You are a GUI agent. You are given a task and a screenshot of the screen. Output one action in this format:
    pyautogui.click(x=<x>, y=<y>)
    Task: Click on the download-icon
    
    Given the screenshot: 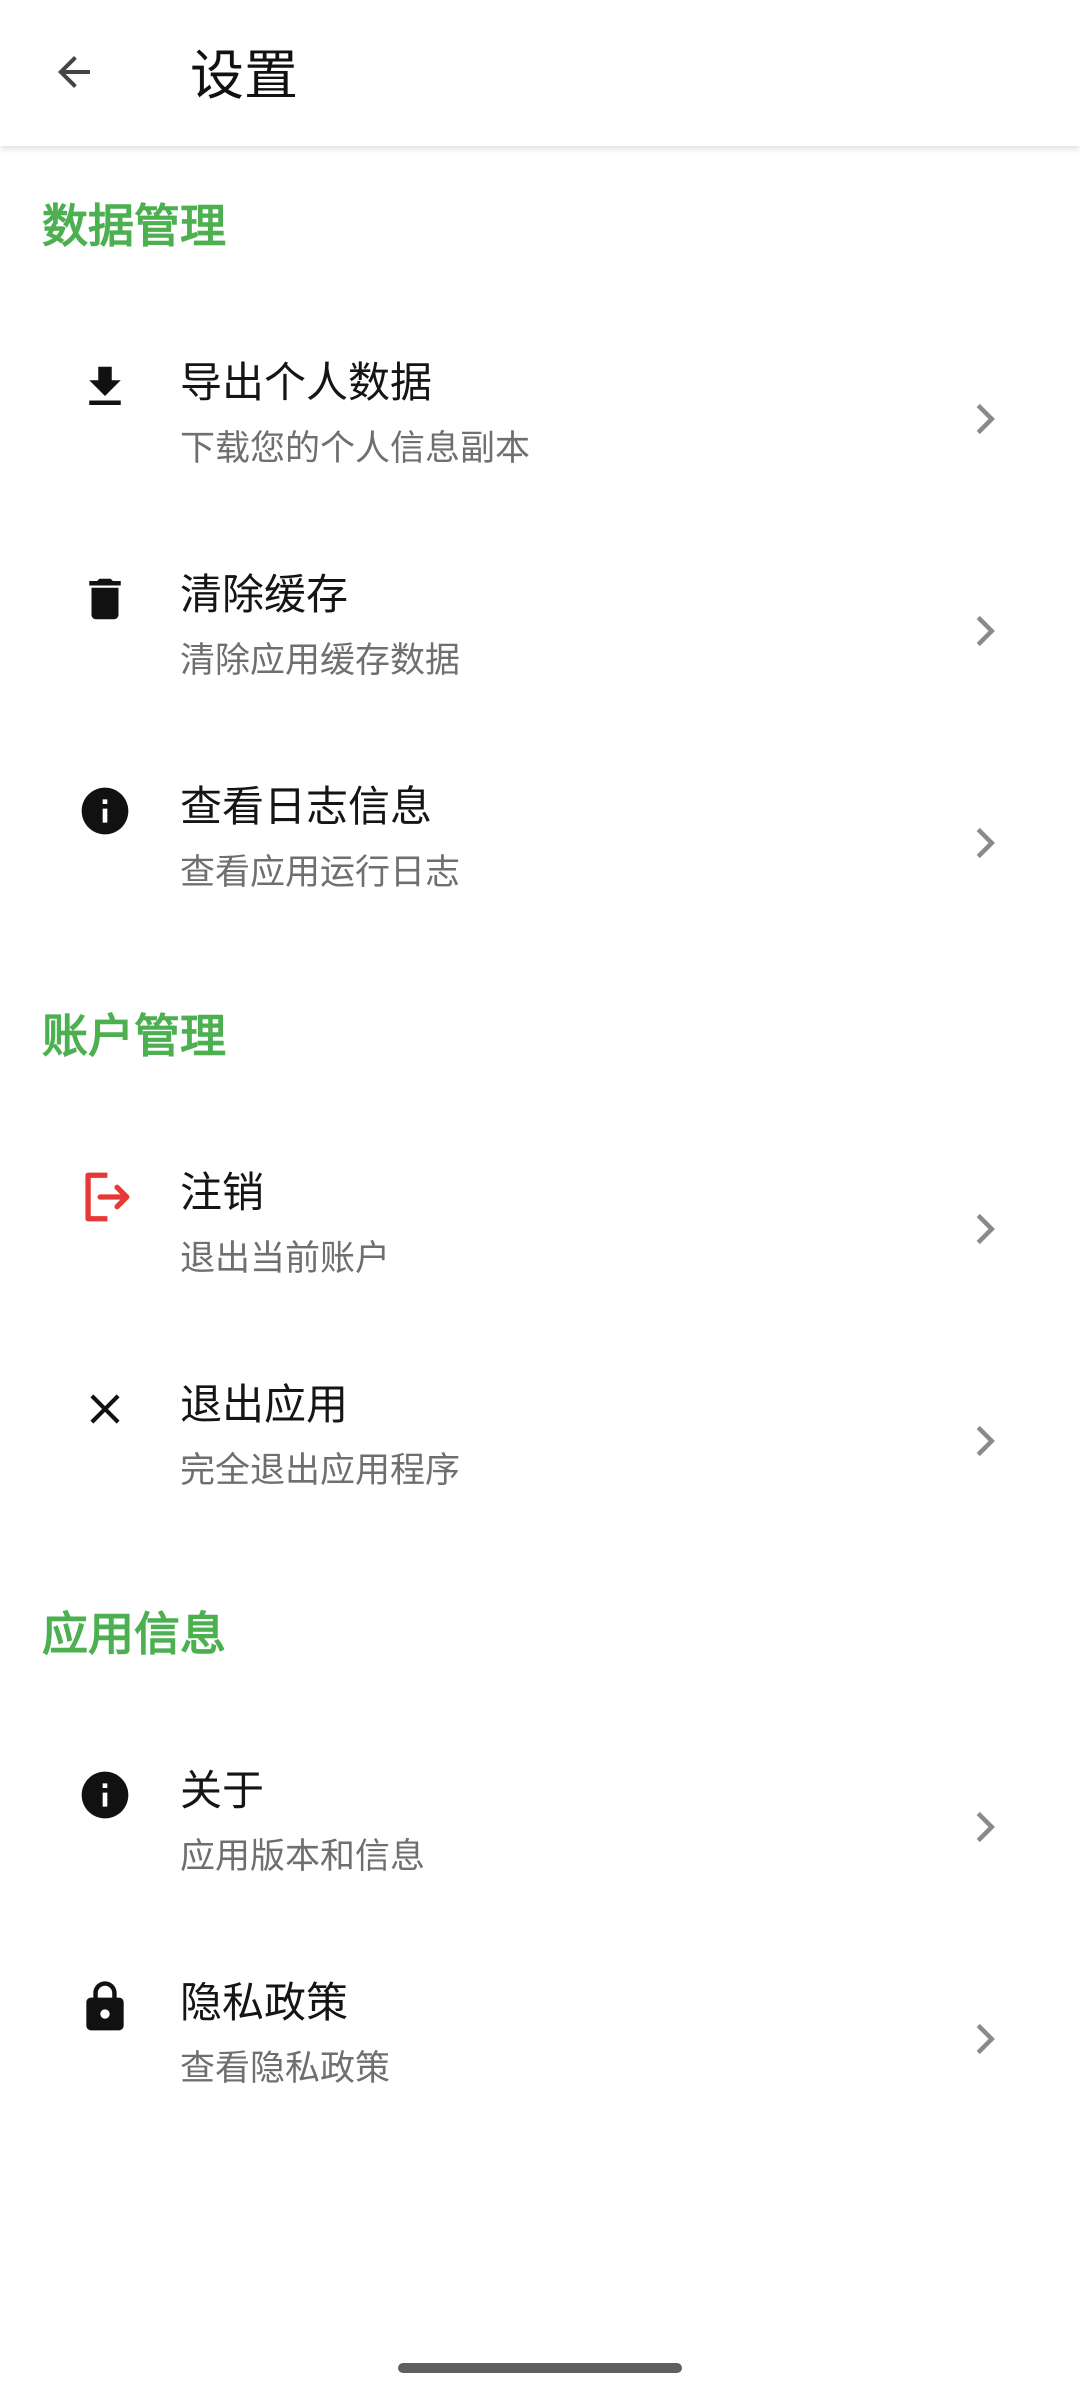 What is the action you would take?
    pyautogui.click(x=105, y=387)
    